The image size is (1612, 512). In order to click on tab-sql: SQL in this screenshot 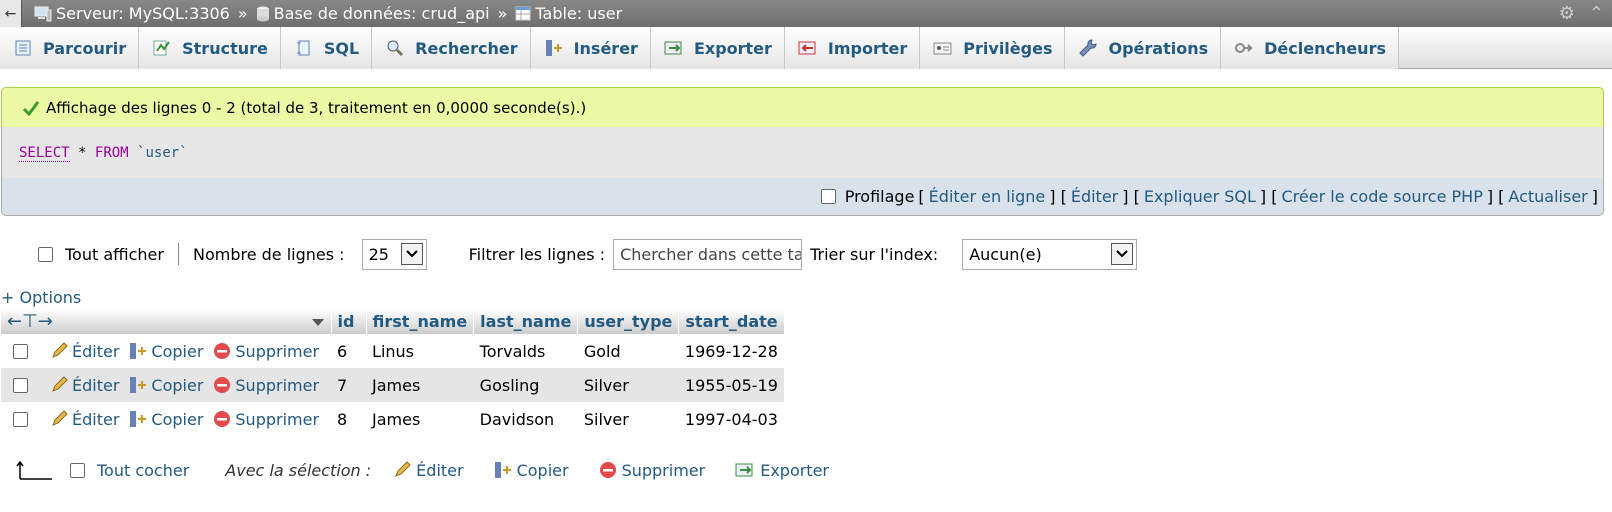, I will do `click(326, 48)`.